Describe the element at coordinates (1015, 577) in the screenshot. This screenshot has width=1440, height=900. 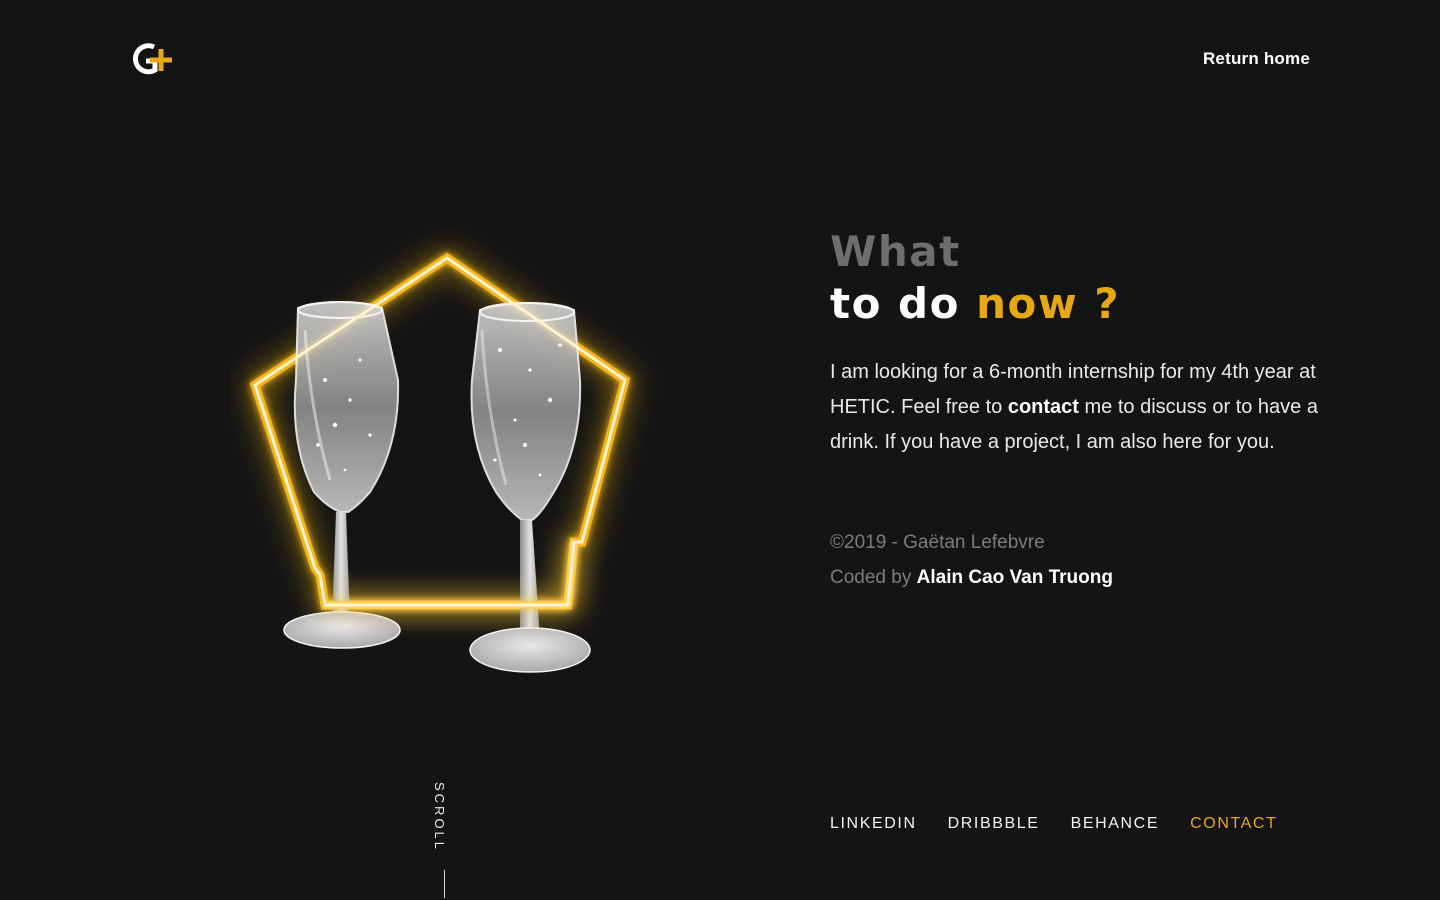
I see `coded-by-author-link: Alain Cao Van Truong` at that location.